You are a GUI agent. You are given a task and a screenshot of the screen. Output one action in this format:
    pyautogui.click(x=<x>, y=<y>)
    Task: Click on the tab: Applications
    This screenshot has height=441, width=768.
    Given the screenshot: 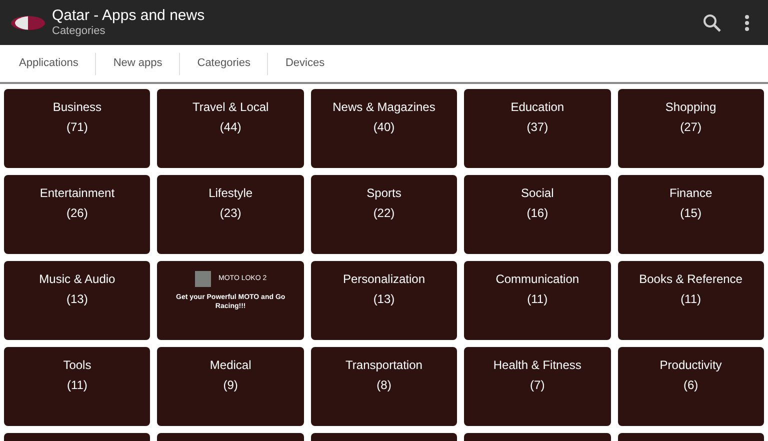 What is the action you would take?
    pyautogui.click(x=49, y=63)
    